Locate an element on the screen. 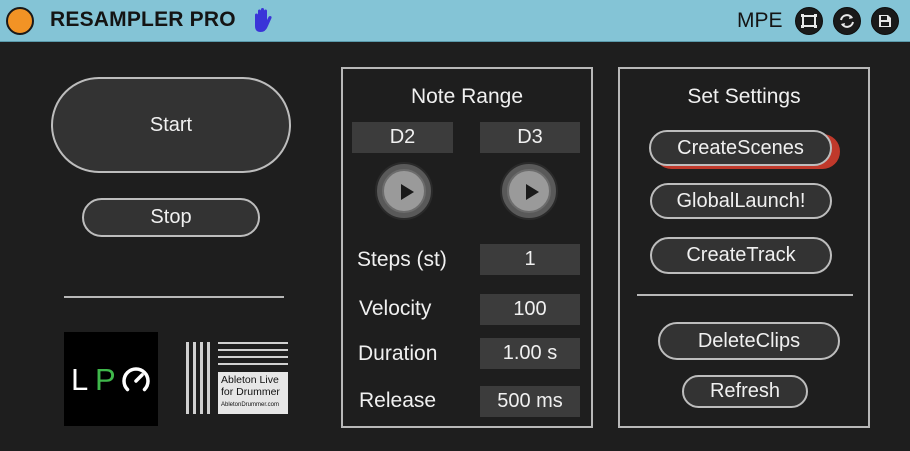  device-title: RESAMPLER PRO is located at coordinates (143, 19).